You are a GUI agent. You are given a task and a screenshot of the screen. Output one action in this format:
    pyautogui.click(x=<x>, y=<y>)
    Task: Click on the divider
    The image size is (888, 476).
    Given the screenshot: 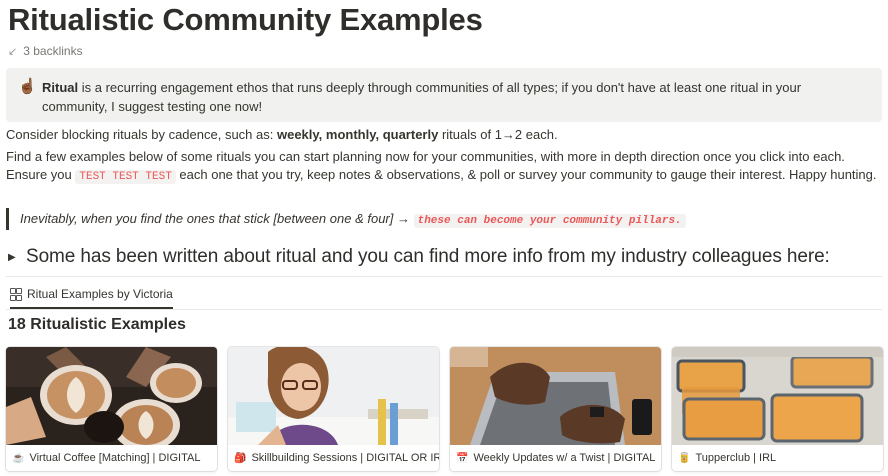 What is the action you would take?
    pyautogui.click(x=444, y=276)
    